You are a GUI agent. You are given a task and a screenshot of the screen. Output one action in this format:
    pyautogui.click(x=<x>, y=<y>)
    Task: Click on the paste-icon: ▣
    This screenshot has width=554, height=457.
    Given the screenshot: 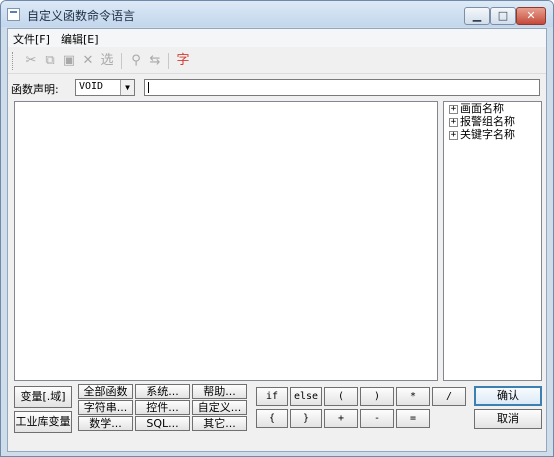 What is the action you would take?
    pyautogui.click(x=69, y=61)
    